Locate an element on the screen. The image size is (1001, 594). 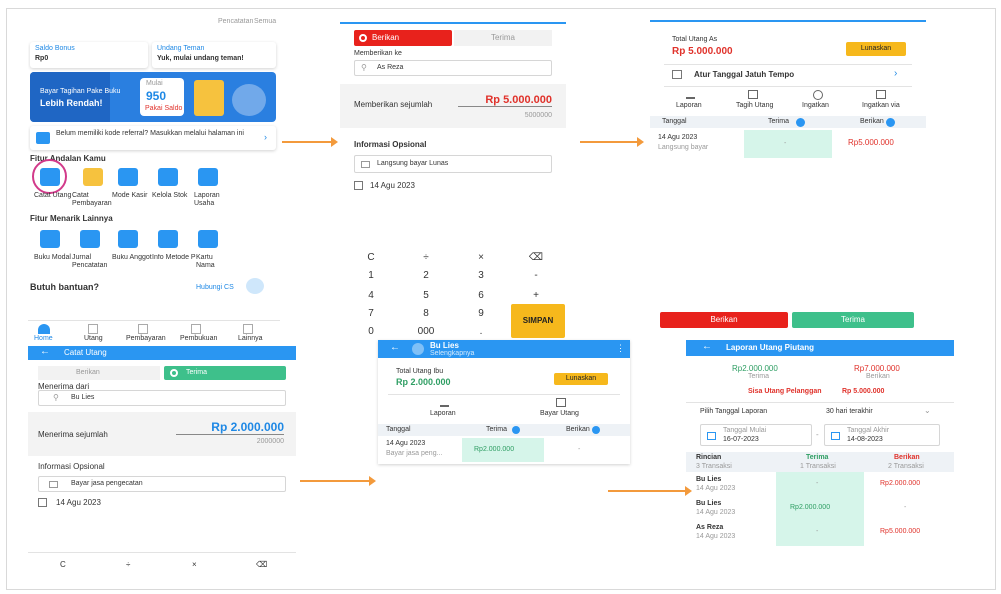
key-5: 5 is located at coordinates (426, 295).